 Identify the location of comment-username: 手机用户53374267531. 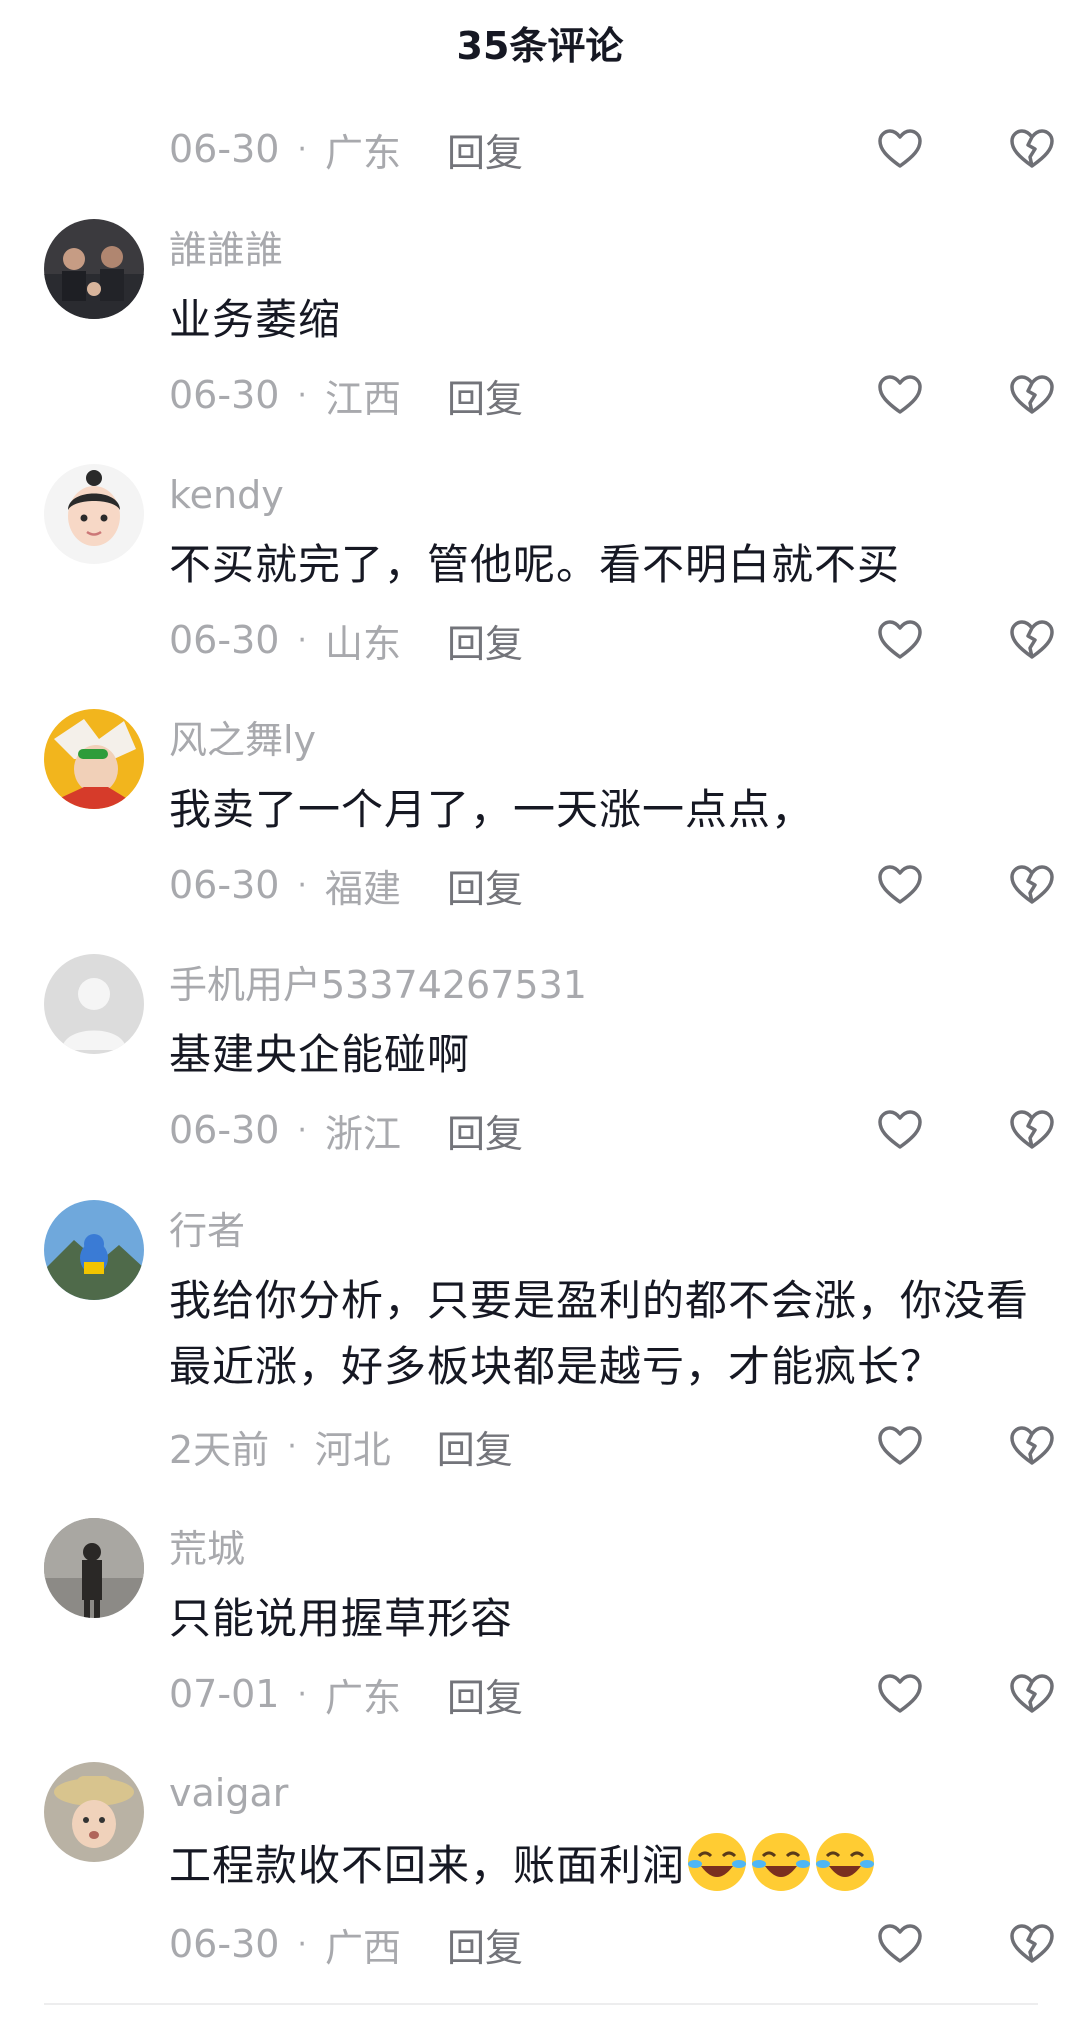
(378, 985).